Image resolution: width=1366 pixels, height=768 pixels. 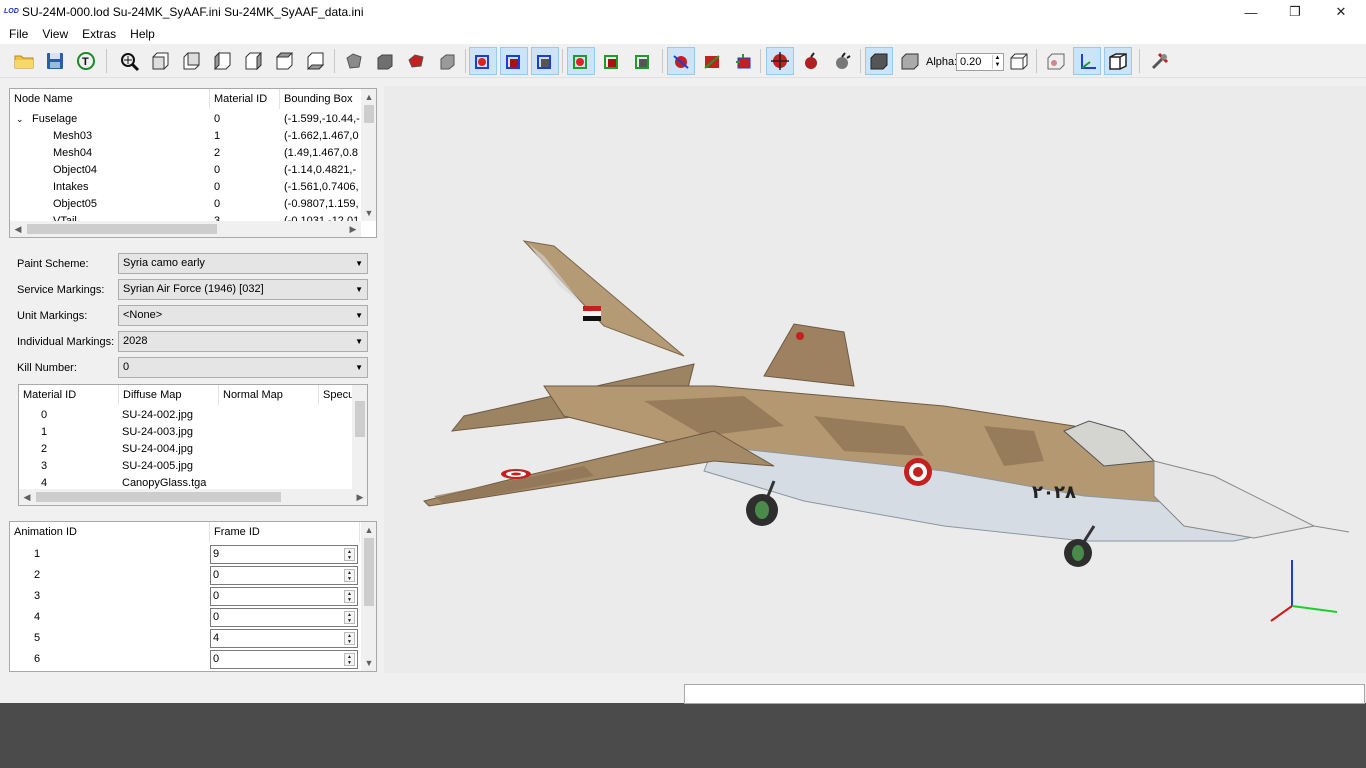 I want to click on animations-vertical-scrollbar: ▲ ▼, so click(x=368, y=596).